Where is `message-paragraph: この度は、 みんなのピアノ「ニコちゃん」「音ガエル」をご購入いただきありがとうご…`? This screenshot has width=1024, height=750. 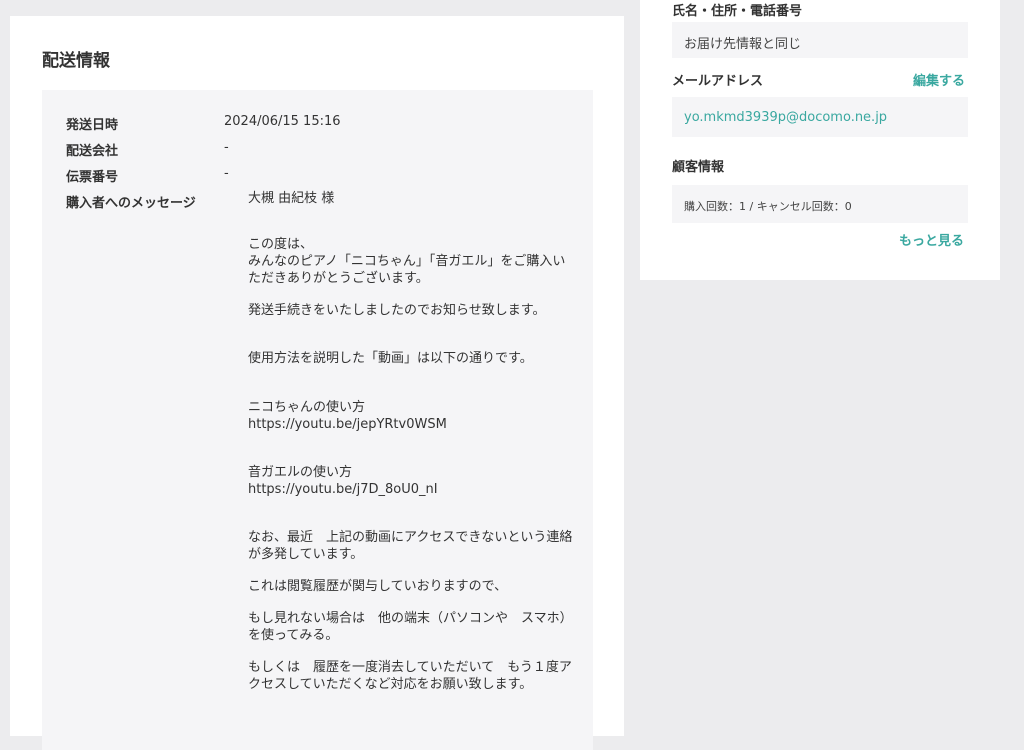
message-paragraph: この度は、 みんなのピアノ「ニコちゃん」「音ガエル」をご購入いただきありがとうご… is located at coordinates (407, 261).